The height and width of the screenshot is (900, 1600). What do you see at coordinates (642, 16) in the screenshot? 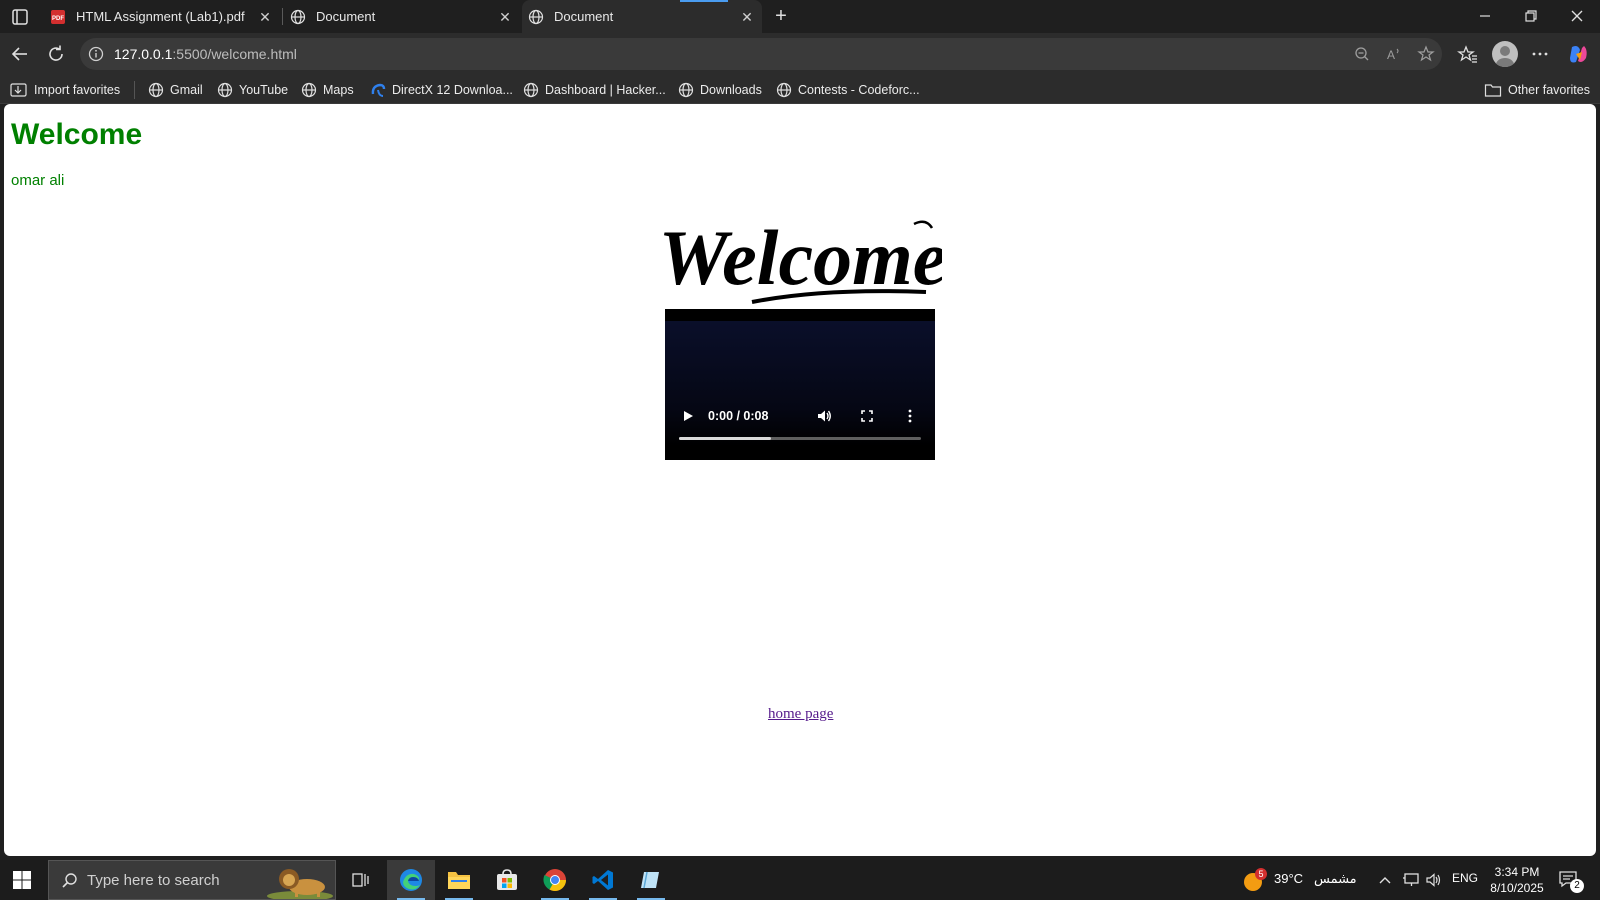
I see `tab-document-2: Document ✕` at bounding box center [642, 16].